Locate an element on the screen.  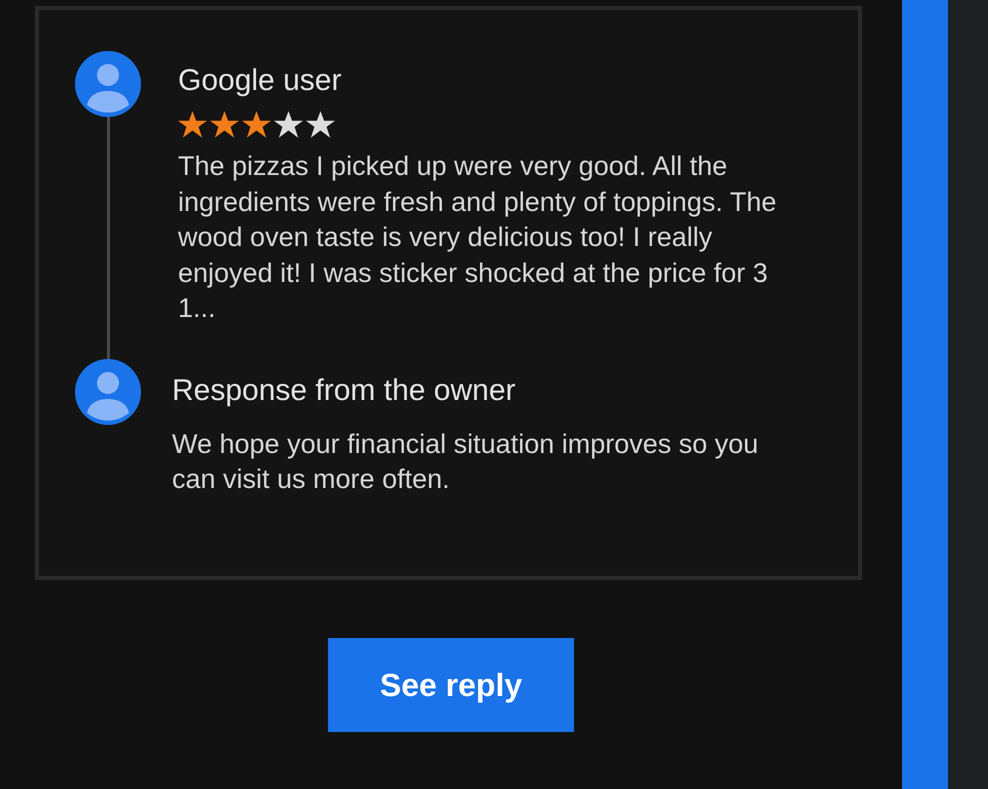
response-text: We hope your financial situation improves so you can visit us more often. is located at coordinates (466, 462).